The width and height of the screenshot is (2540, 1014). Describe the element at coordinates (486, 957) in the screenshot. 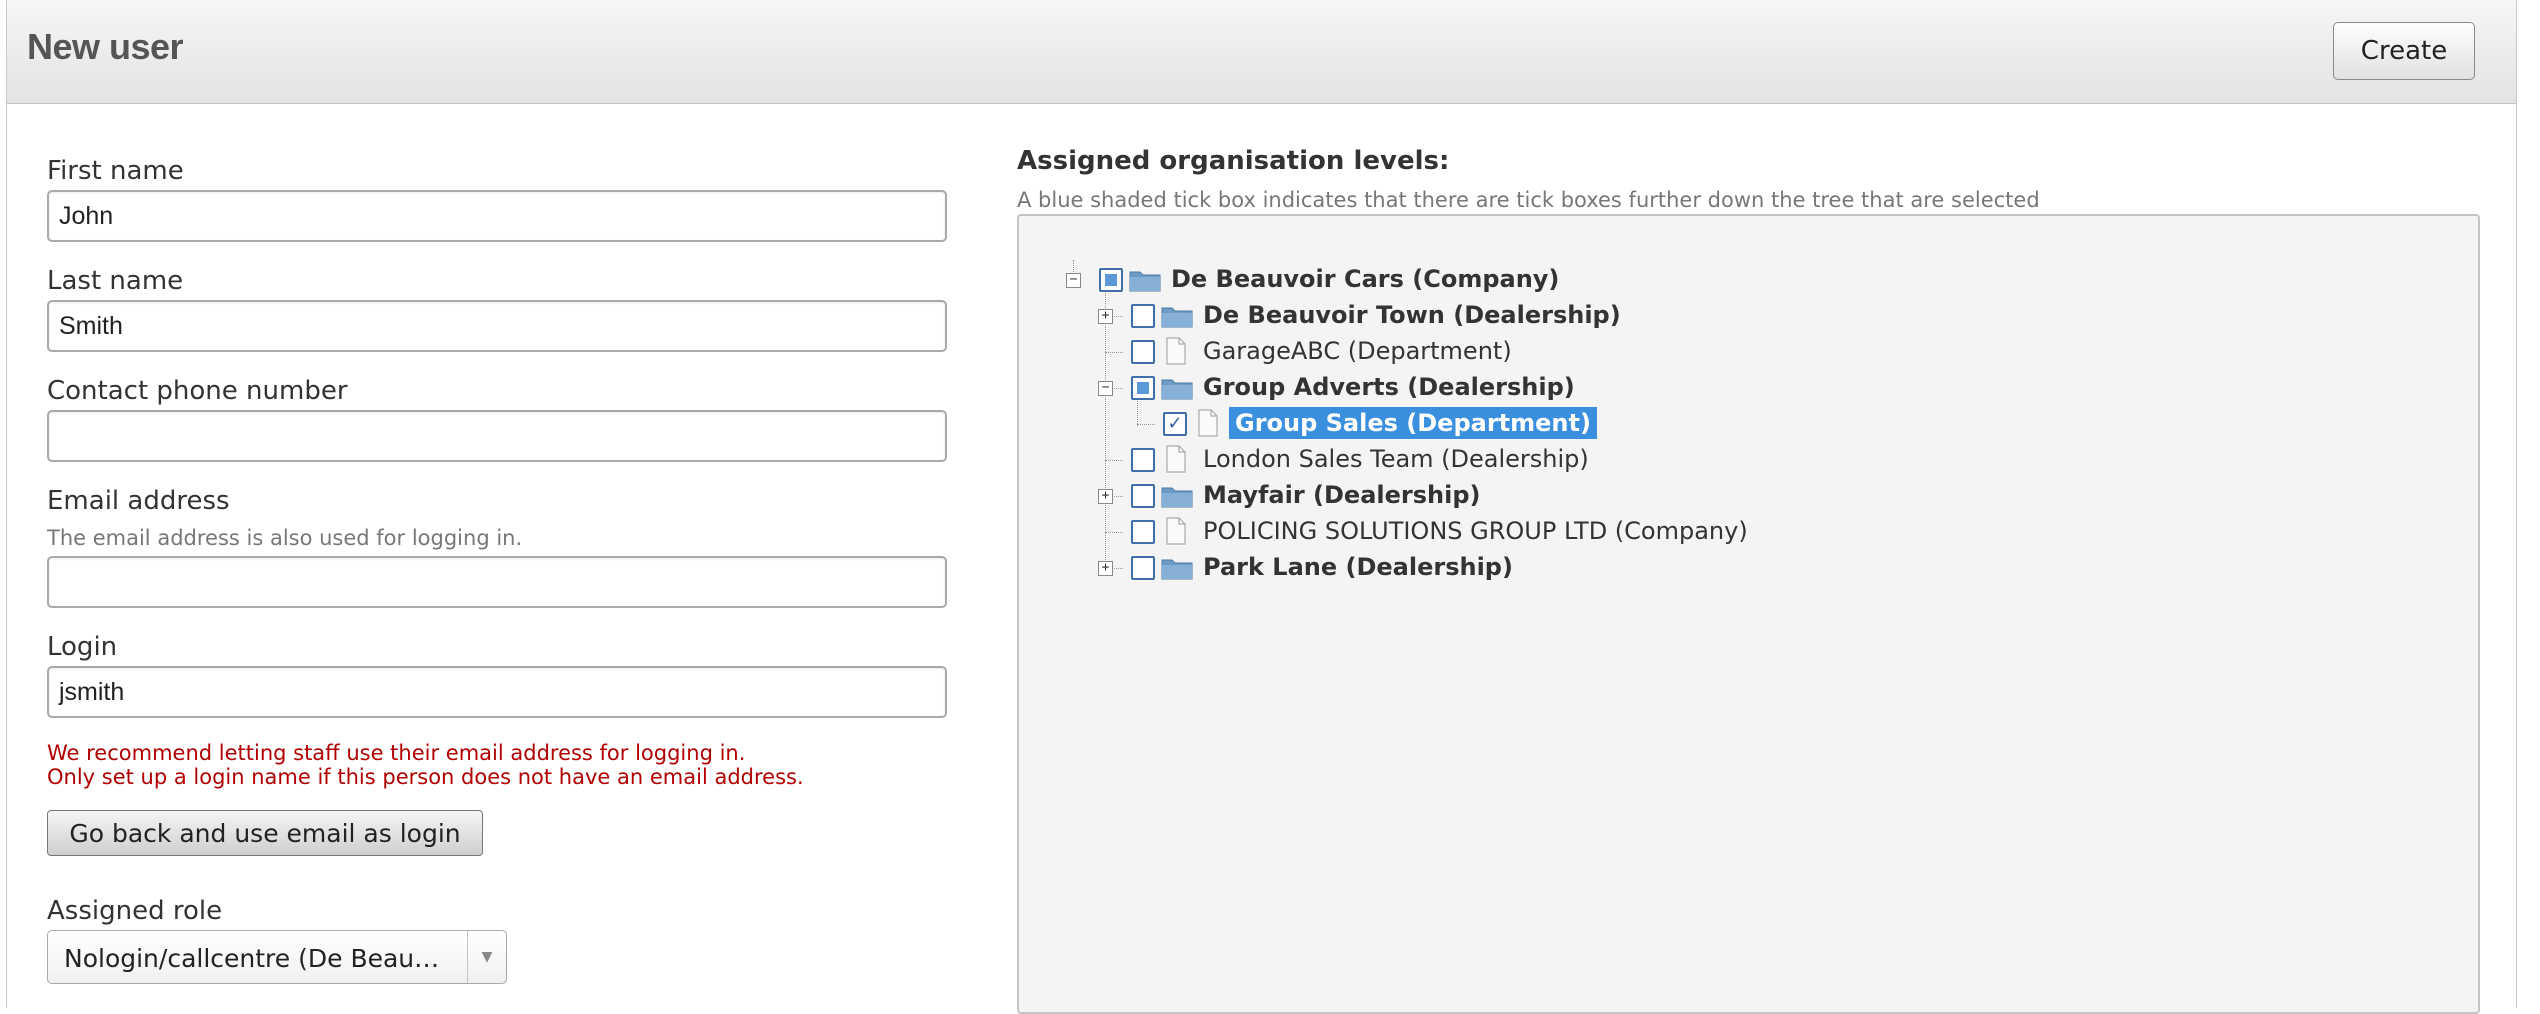

I see `dropdown-arrow-icon: ▼` at that location.